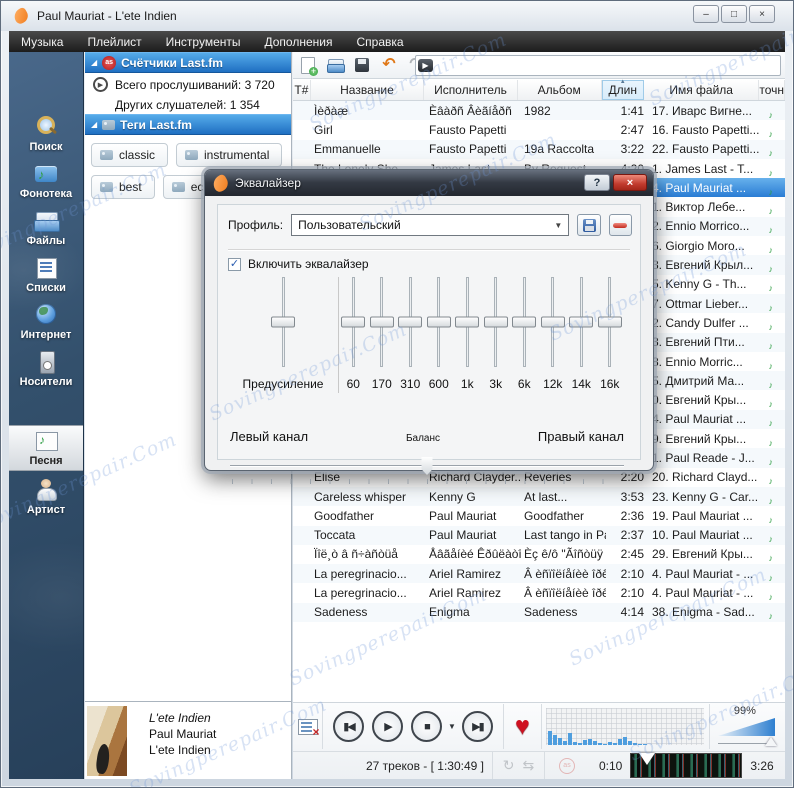 The width and height of the screenshot is (794, 788). Describe the element at coordinates (772, 90) in the screenshot. I see `column-header-source: точн` at that location.